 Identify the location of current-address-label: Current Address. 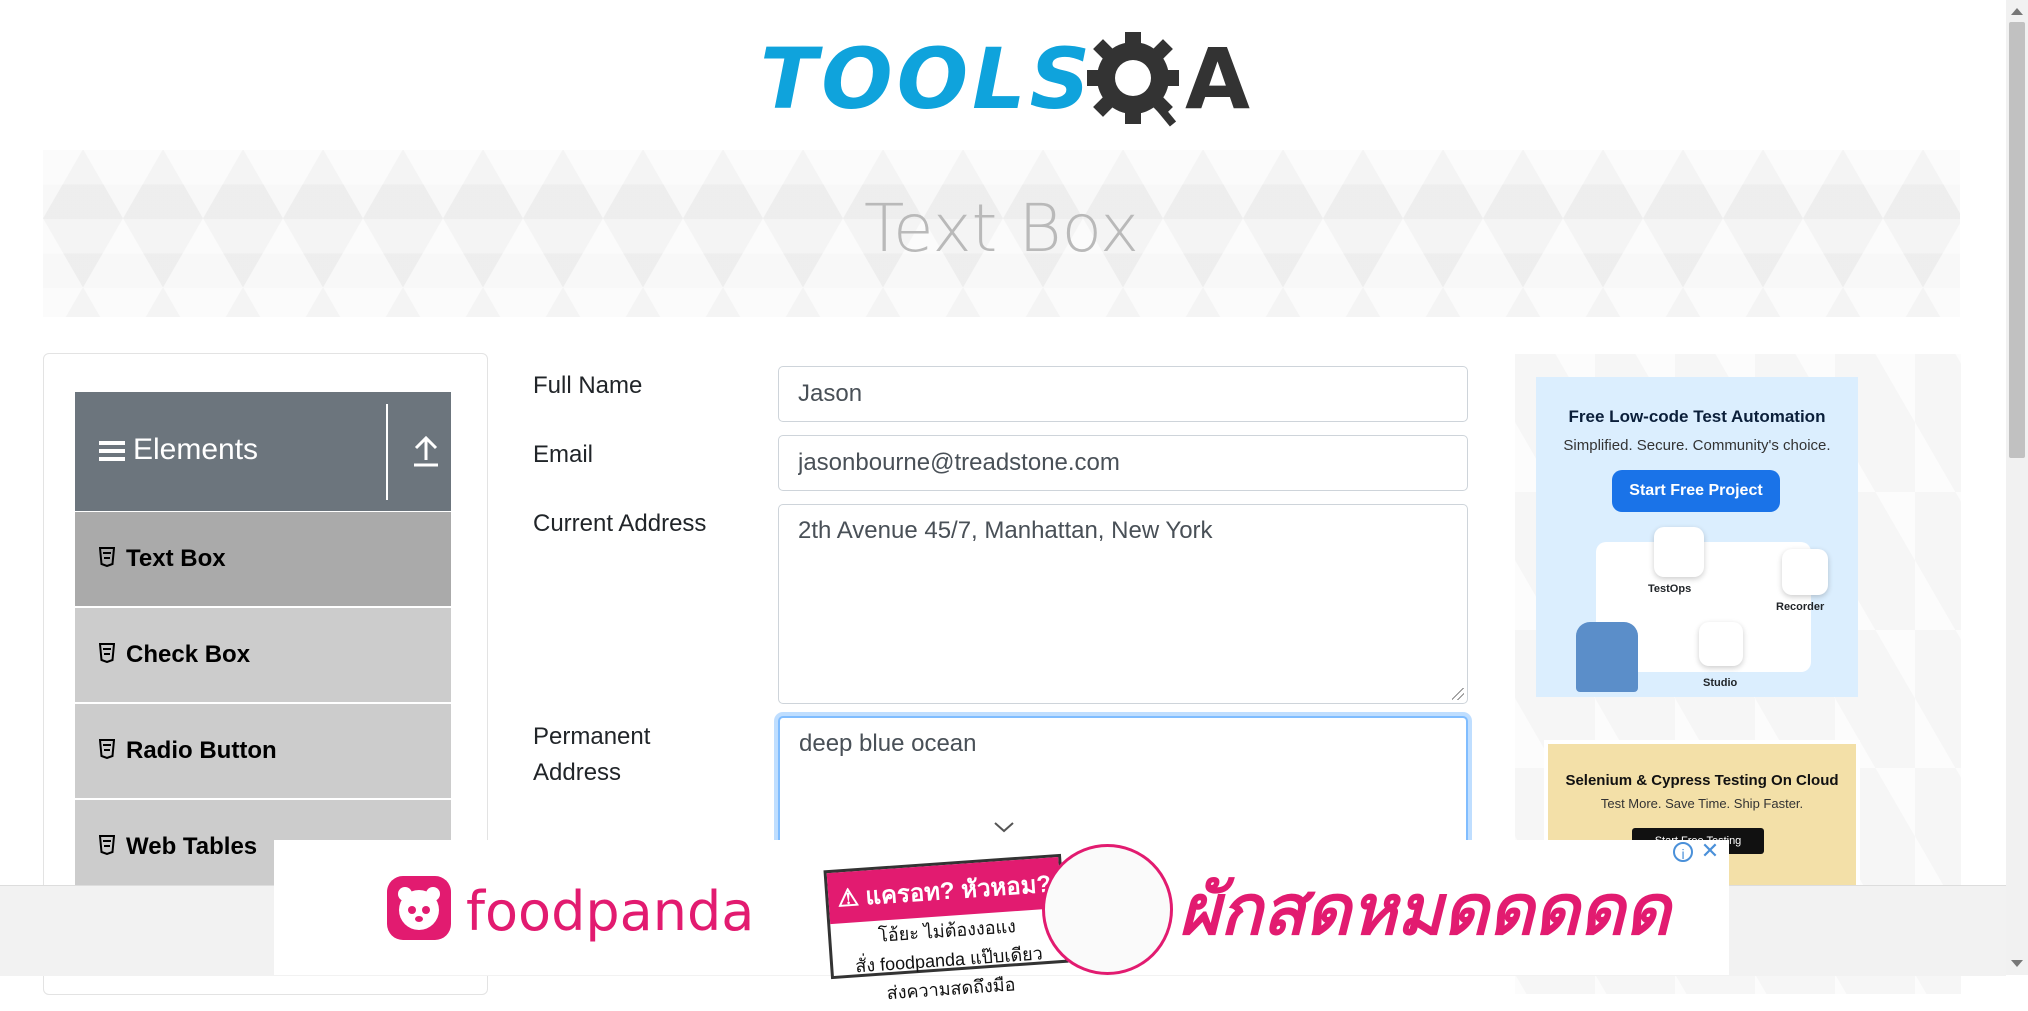
(620, 523).